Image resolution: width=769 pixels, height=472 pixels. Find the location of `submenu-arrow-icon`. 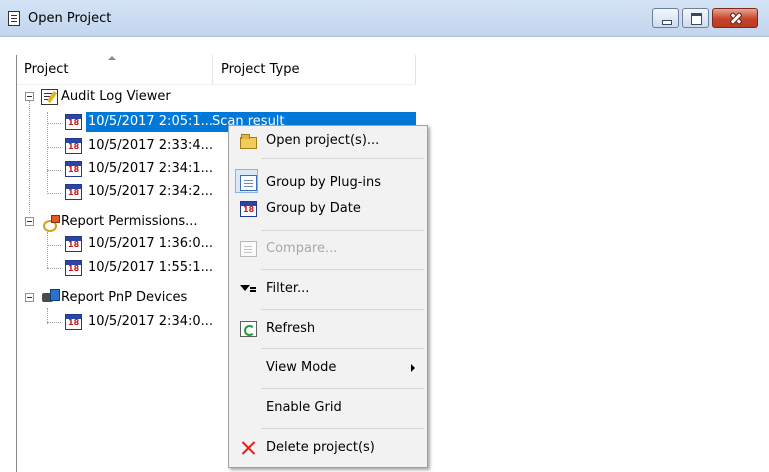

submenu-arrow-icon is located at coordinates (413, 368).